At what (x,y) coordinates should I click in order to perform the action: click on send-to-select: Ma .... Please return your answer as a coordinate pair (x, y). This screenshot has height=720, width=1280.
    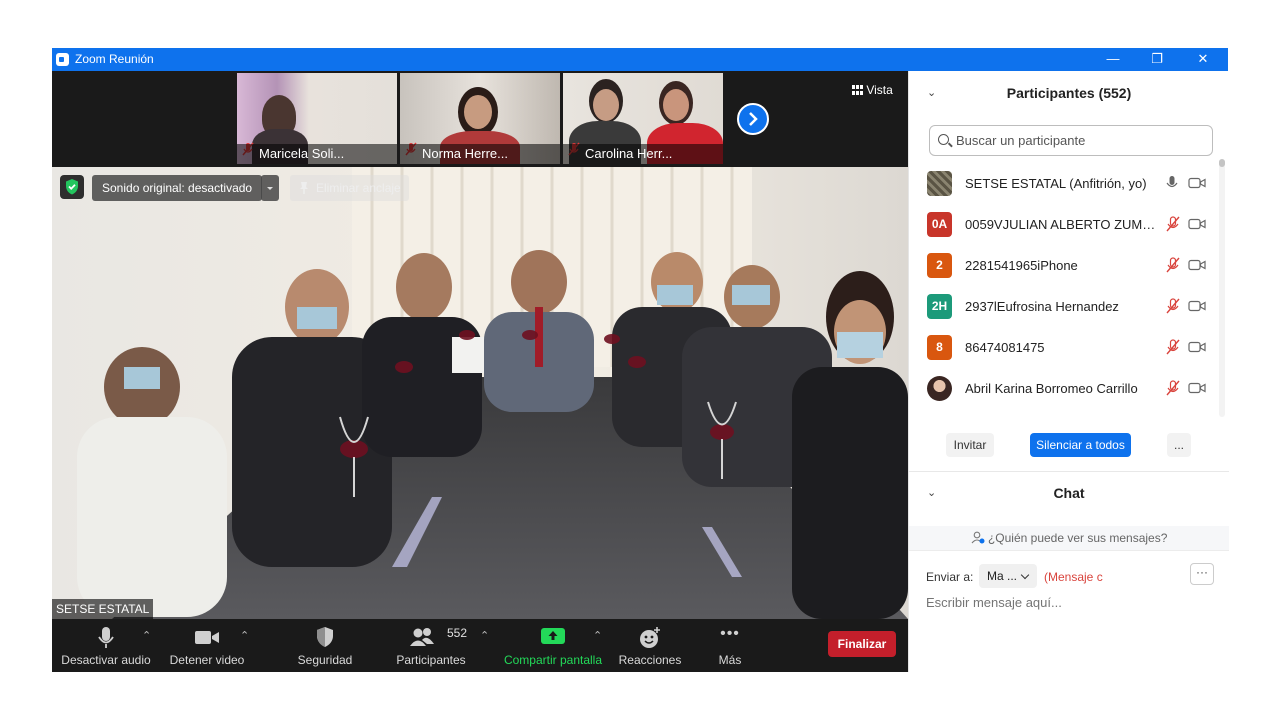
    Looking at the image, I should click on (1008, 576).